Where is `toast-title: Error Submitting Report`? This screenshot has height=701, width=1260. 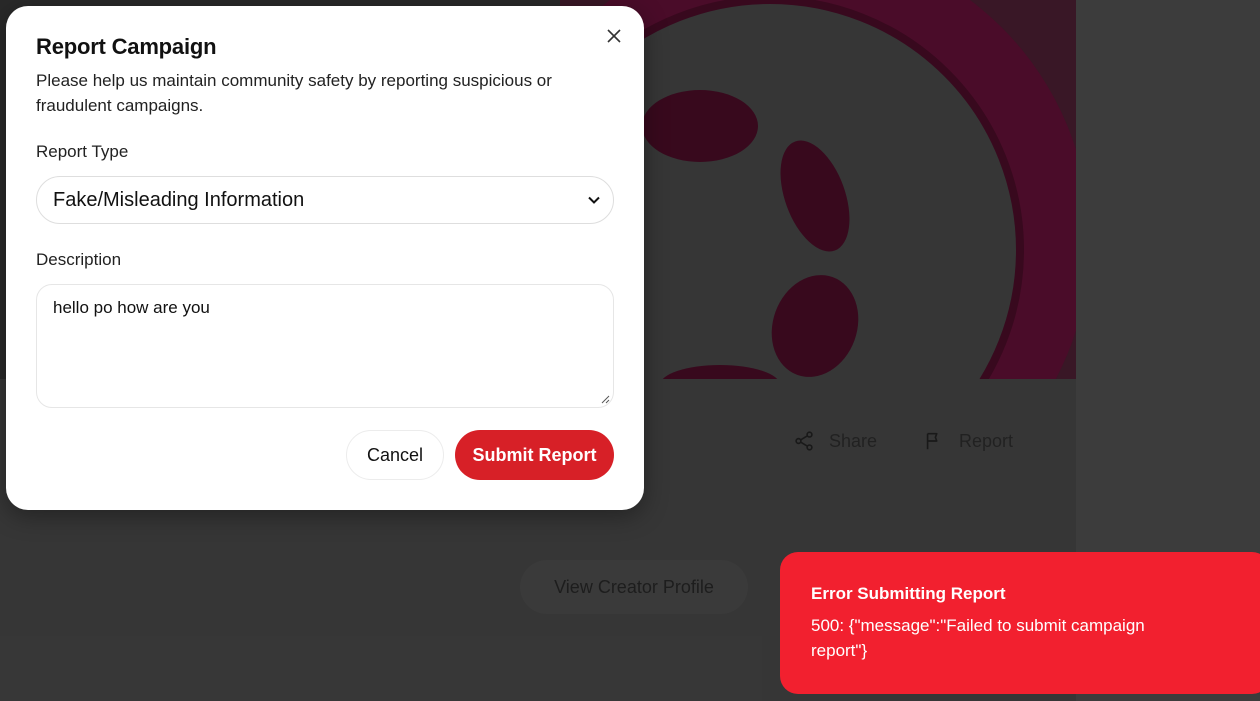
toast-title: Error Submitting Report is located at coordinates (908, 593).